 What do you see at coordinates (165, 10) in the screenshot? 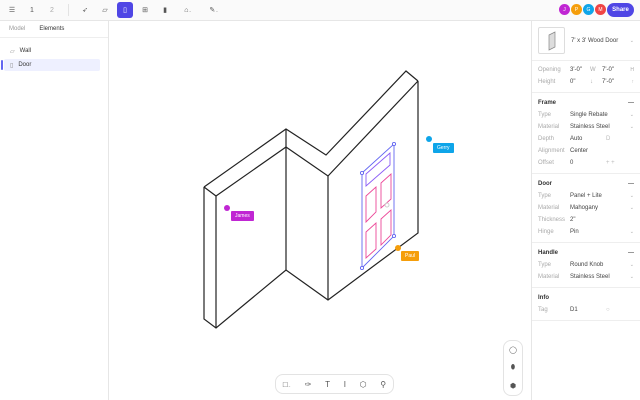
I see `column-icon: ▮` at bounding box center [165, 10].